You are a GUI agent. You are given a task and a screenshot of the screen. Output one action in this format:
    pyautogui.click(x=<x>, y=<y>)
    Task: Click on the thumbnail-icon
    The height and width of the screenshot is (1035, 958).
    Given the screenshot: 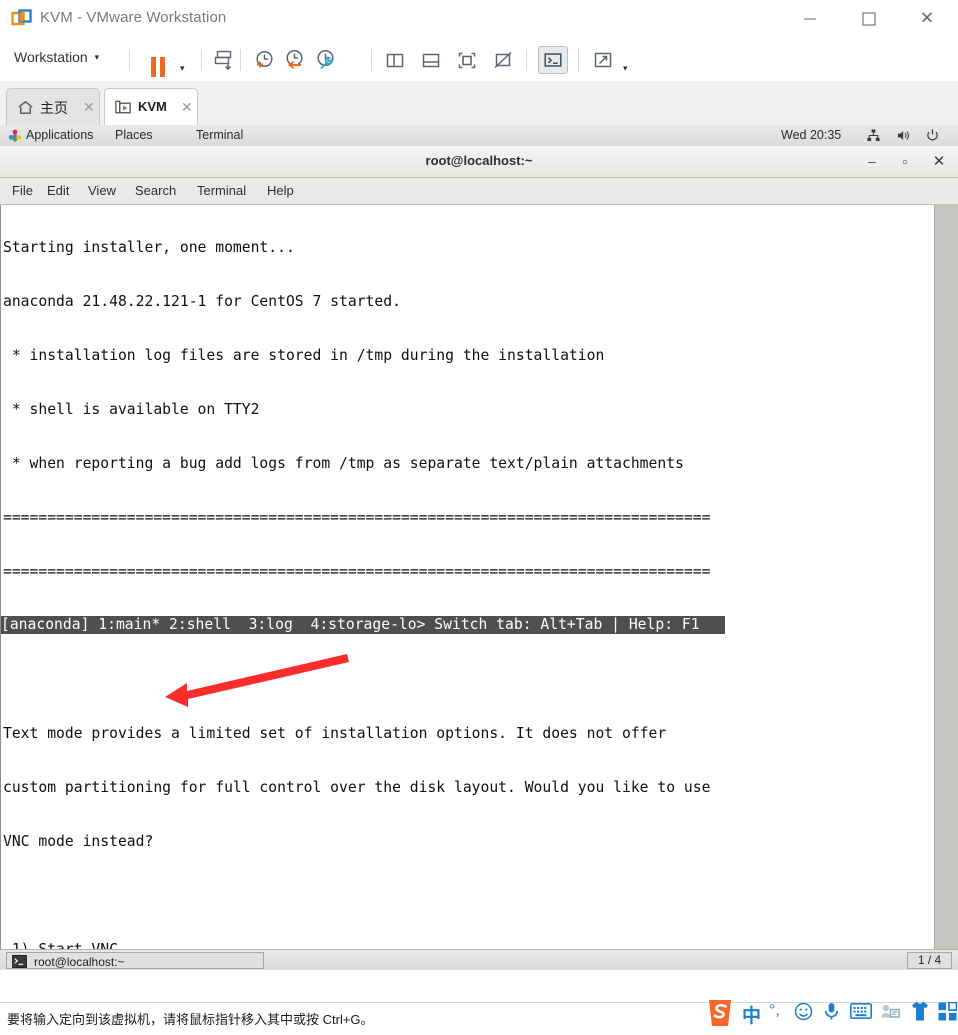 What is the action you would take?
    pyautogui.click(x=467, y=60)
    